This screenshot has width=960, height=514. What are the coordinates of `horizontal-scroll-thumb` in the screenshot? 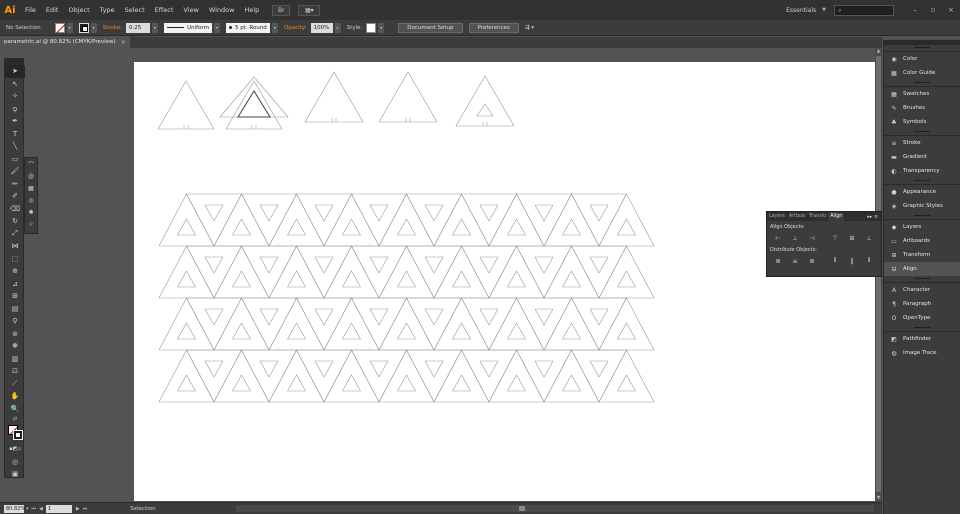 It's located at (522, 508).